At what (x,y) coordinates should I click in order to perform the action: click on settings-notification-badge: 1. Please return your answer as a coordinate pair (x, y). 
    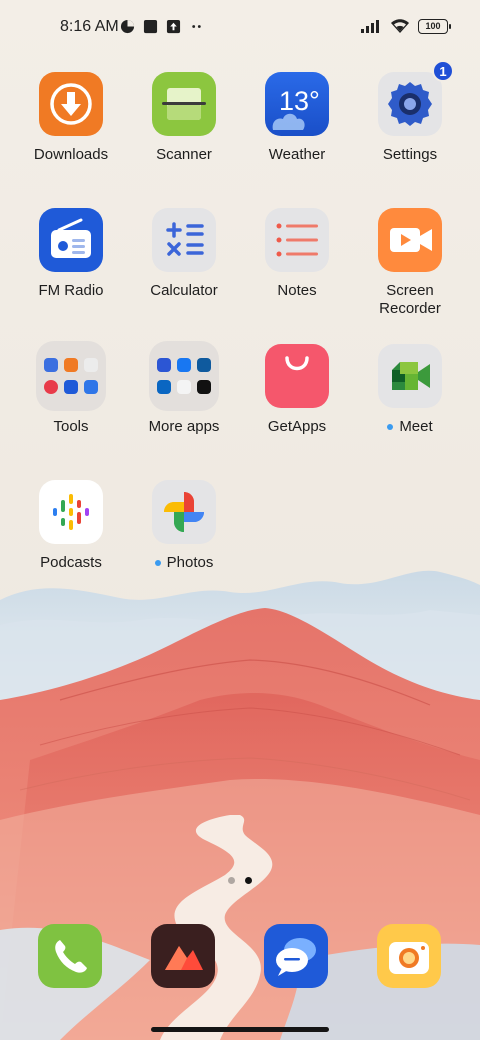
    Looking at the image, I should click on (443, 71).